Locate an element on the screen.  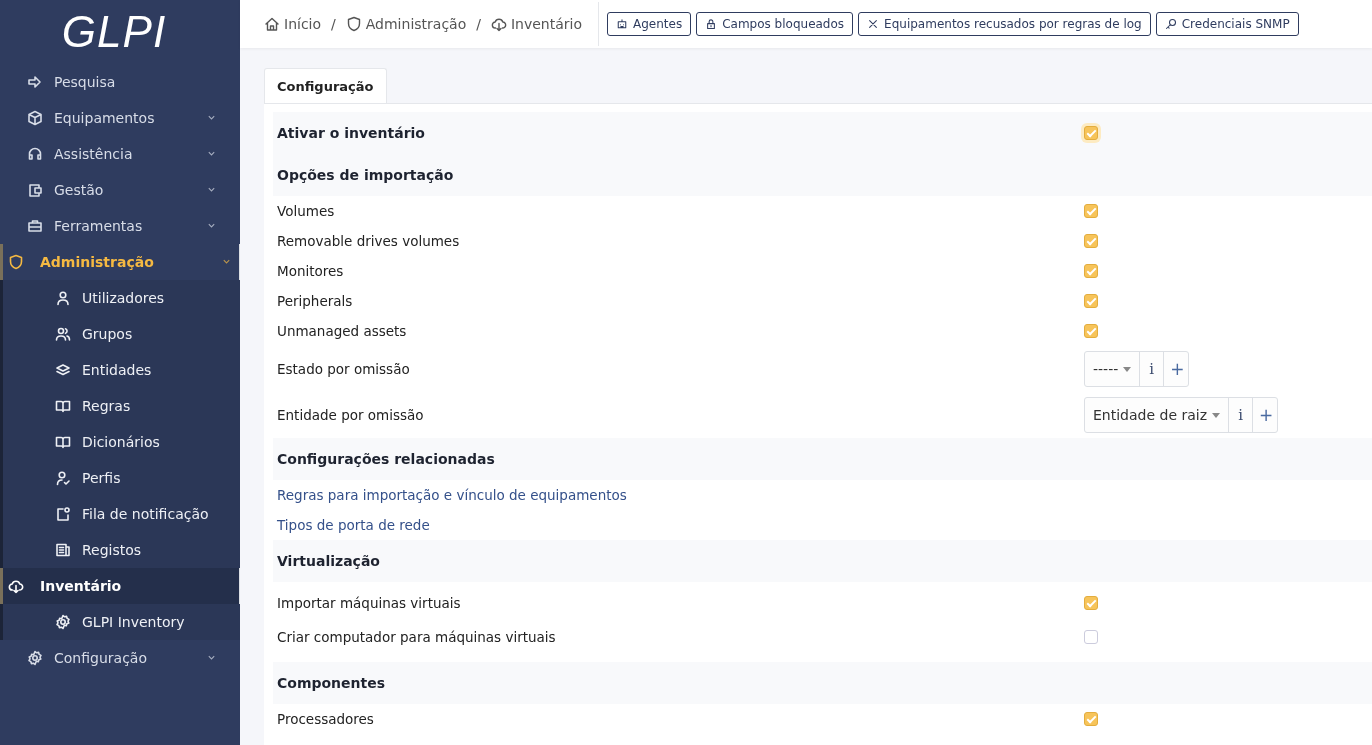
field-label: Processadores is located at coordinates (326, 719).